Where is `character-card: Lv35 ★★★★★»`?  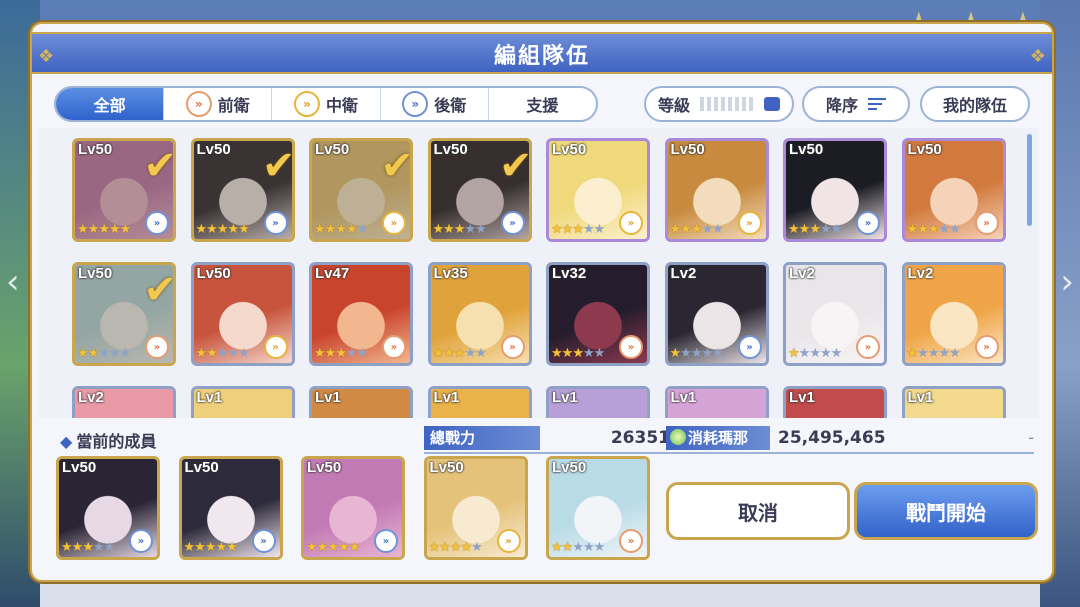
character-card: Lv35 ★★★★★» is located at coordinates (479, 314).